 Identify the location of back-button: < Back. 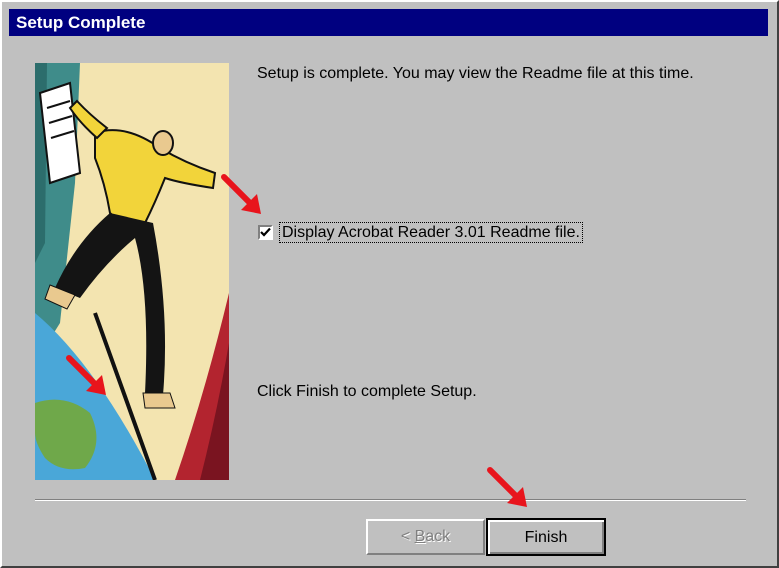
(425, 537).